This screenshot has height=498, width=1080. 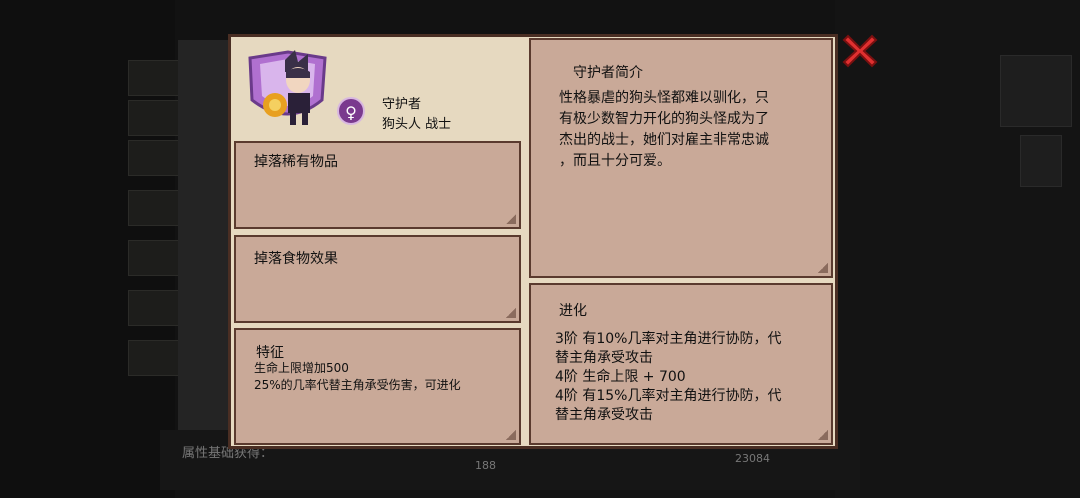 I want to click on food-effect-panel: 掉落食物效果, so click(x=377, y=279).